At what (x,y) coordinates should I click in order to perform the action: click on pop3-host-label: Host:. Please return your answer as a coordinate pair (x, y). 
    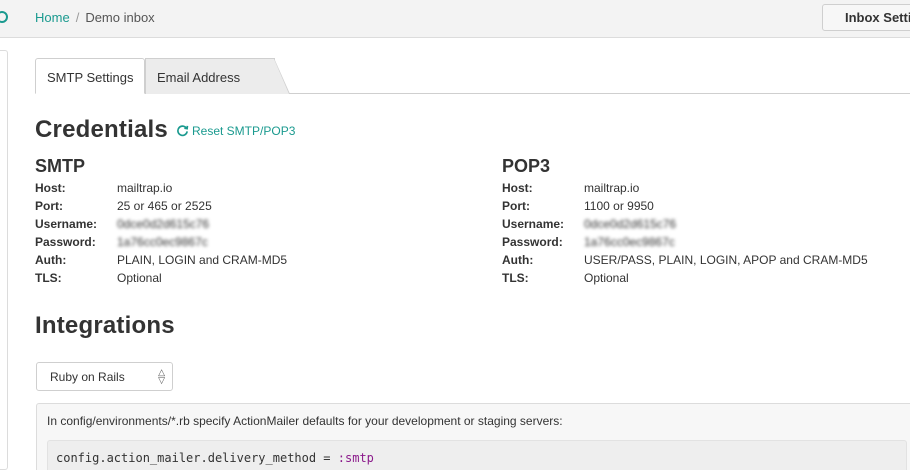
    Looking at the image, I should click on (517, 188).